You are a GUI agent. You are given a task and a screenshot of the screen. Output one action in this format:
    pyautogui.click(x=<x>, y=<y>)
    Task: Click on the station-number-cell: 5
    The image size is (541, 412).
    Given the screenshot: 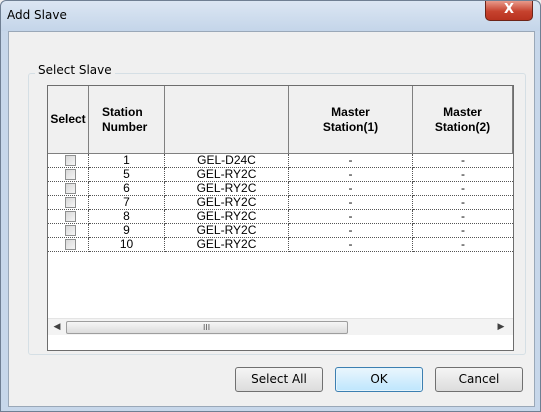 What is the action you would take?
    pyautogui.click(x=127, y=175)
    